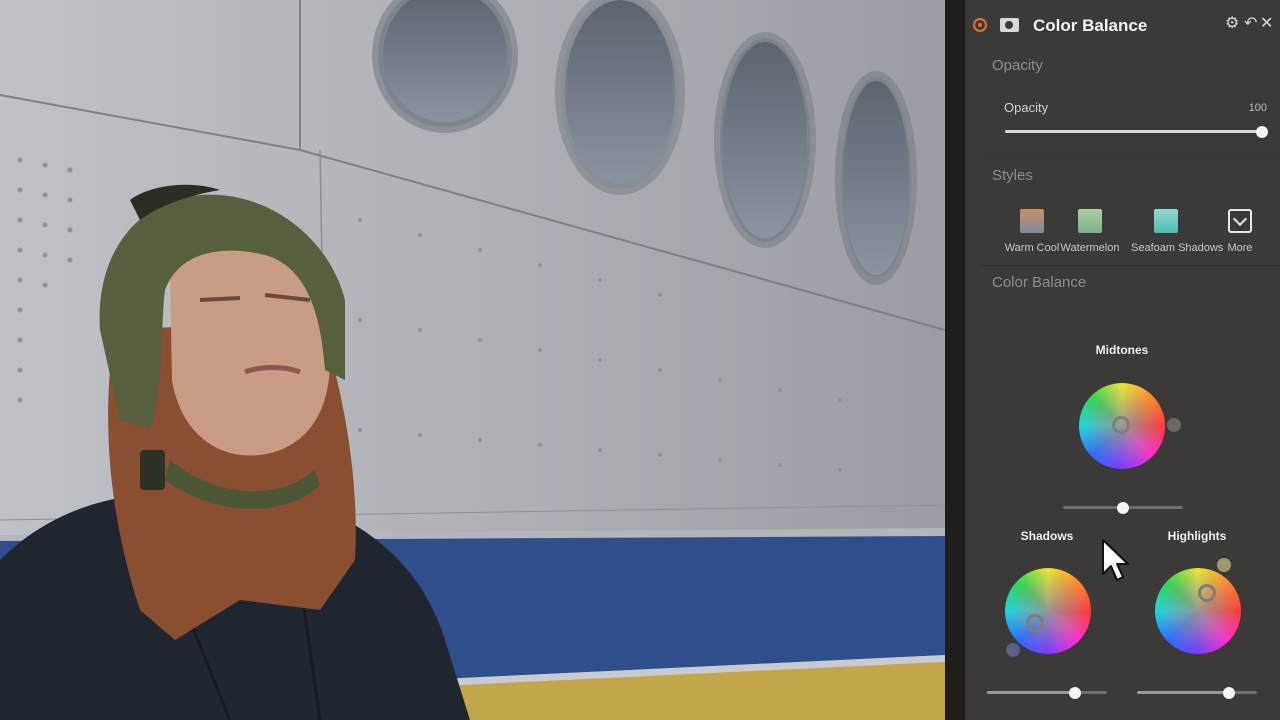  What do you see at coordinates (1048, 611) in the screenshot?
I see `shadows-color-wheel` at bounding box center [1048, 611].